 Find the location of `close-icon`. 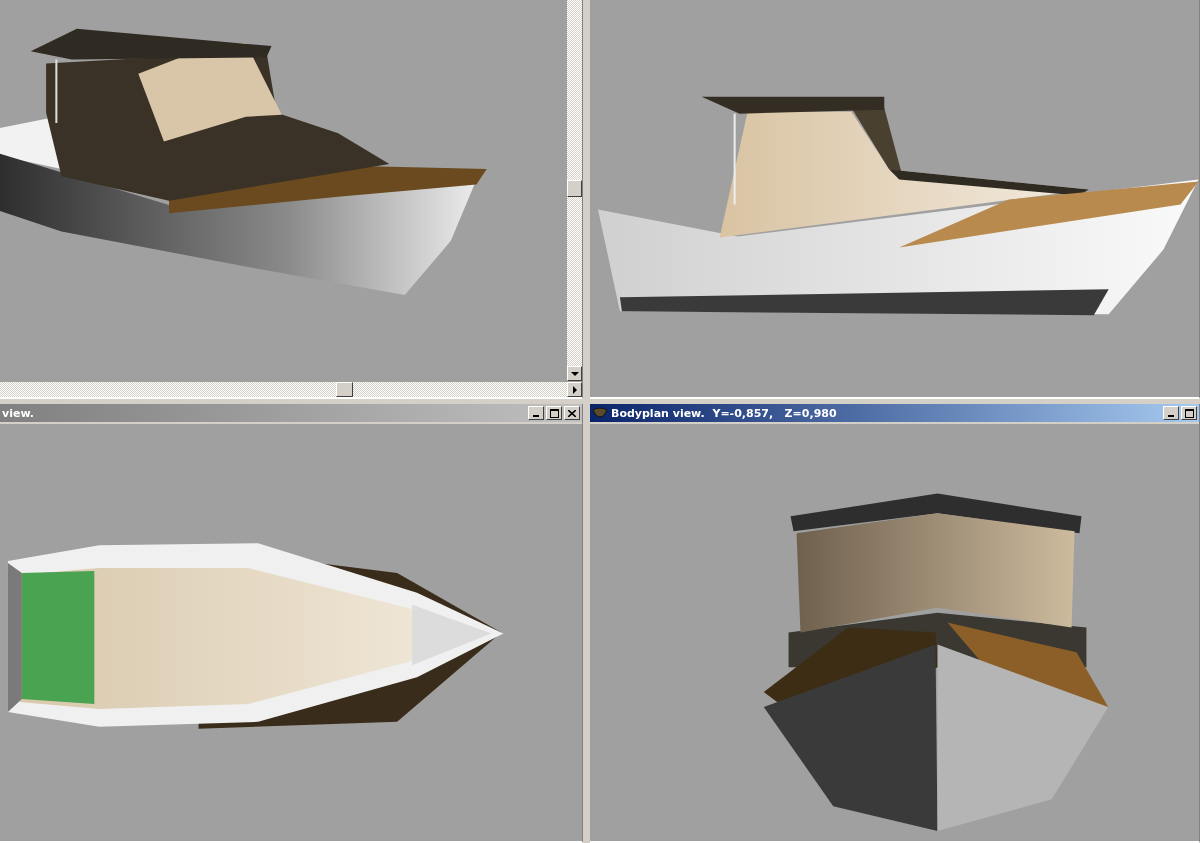

close-icon is located at coordinates (572, 413).